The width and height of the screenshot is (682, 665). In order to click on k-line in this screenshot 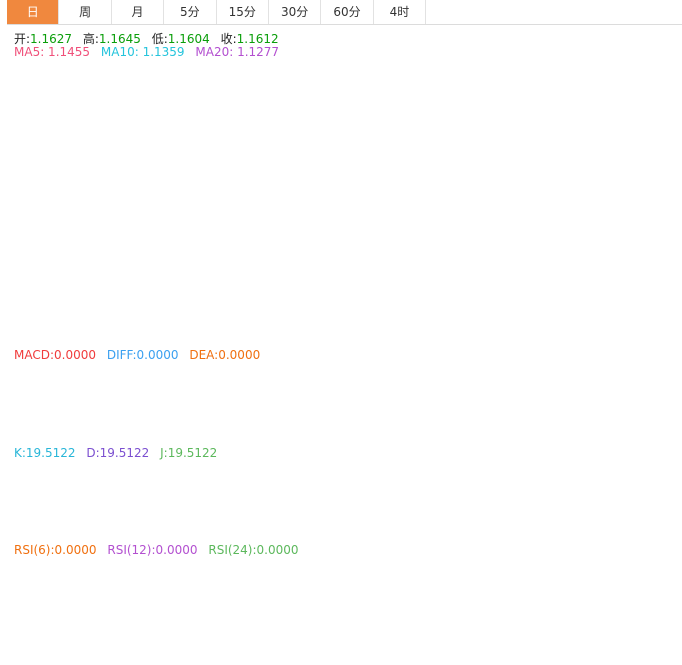, I will do `click(304, 510)`.